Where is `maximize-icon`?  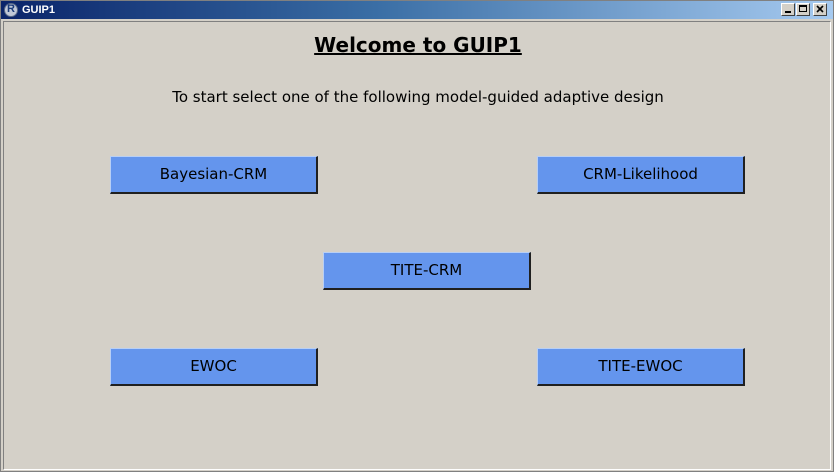 maximize-icon is located at coordinates (803, 8).